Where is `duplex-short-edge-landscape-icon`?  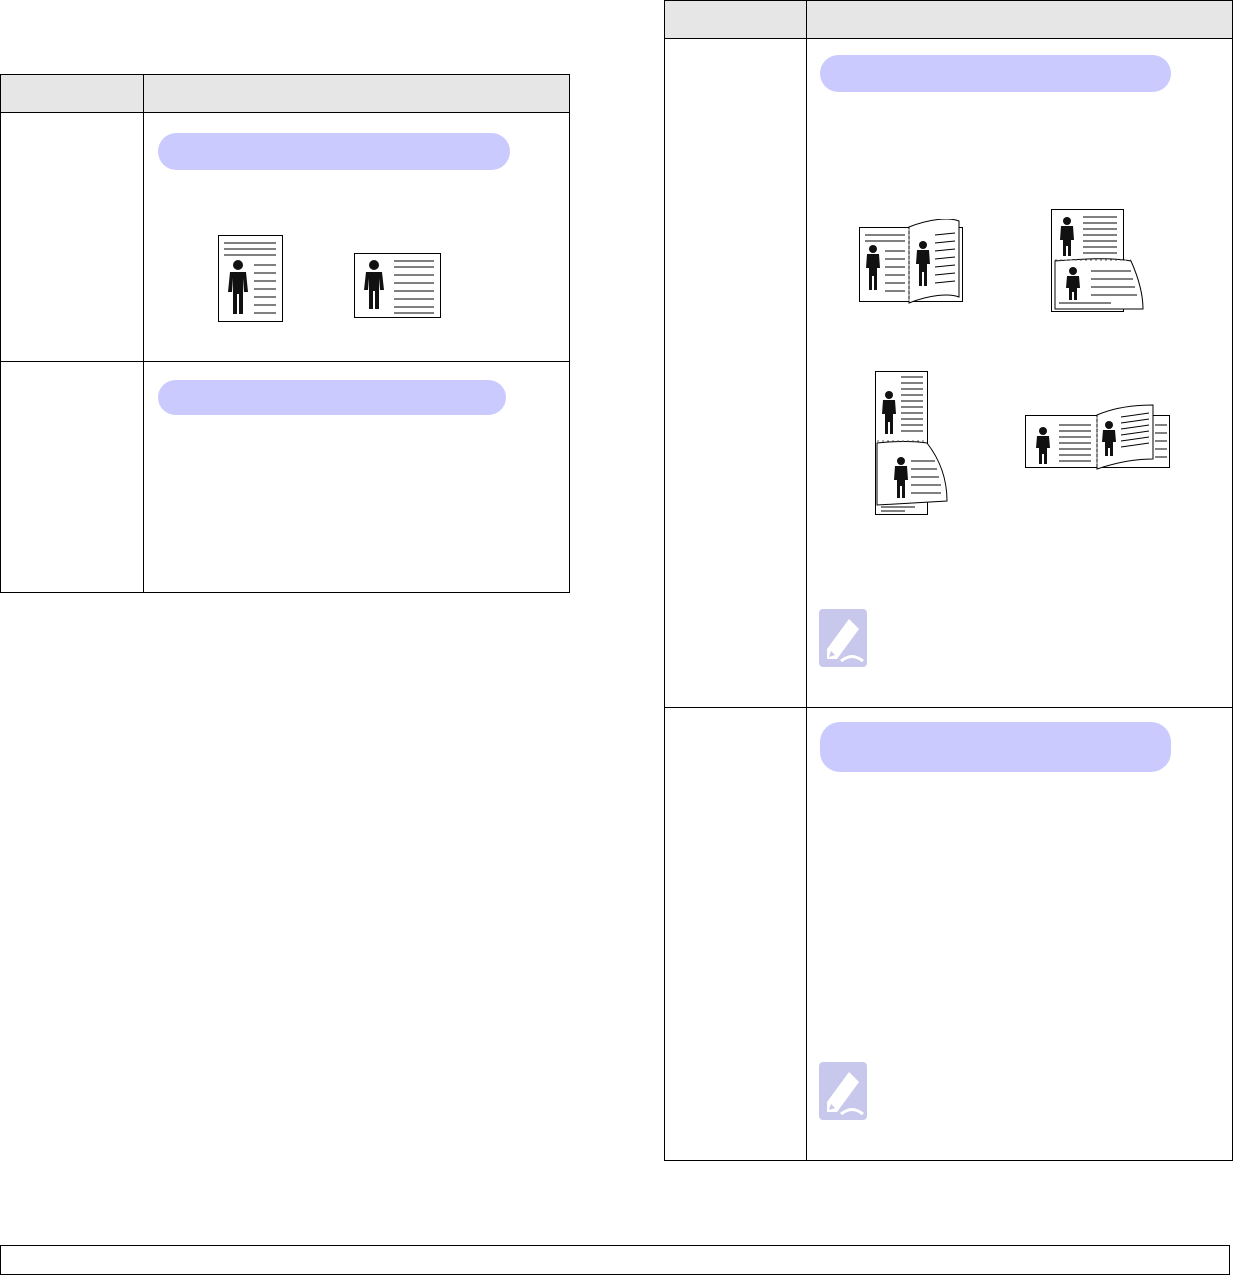
duplex-short-edge-landscape-icon is located at coordinates (1097, 437).